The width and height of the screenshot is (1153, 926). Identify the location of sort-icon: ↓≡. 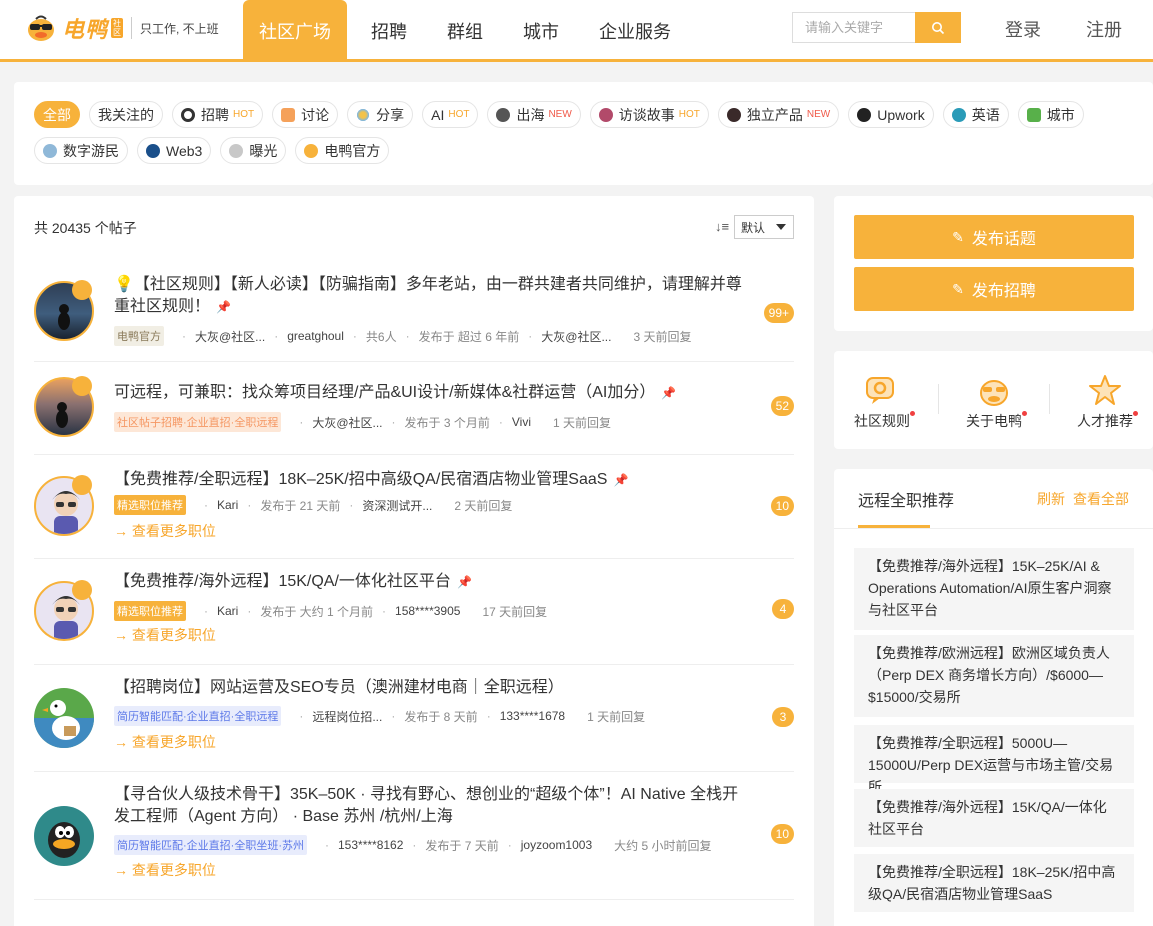
(722, 226).